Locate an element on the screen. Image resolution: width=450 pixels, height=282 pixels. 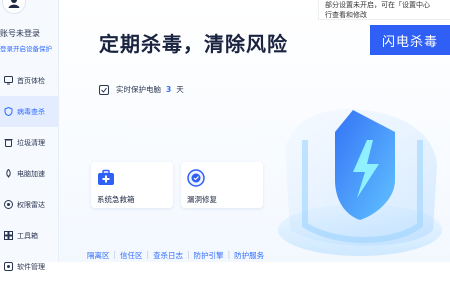
sidebar-item-virus-scan: 病毒查杀 is located at coordinates (29, 111).